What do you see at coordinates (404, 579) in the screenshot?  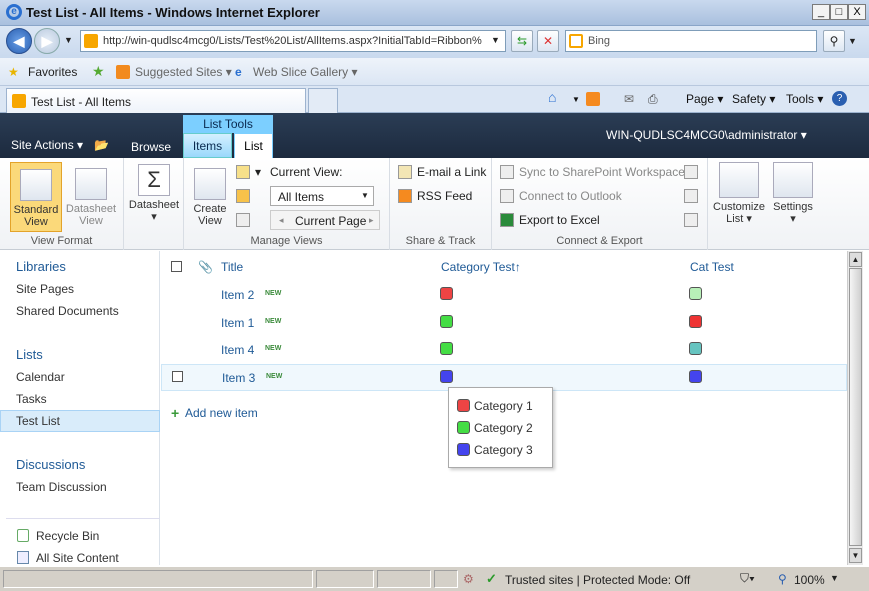 I see `status-cell` at bounding box center [404, 579].